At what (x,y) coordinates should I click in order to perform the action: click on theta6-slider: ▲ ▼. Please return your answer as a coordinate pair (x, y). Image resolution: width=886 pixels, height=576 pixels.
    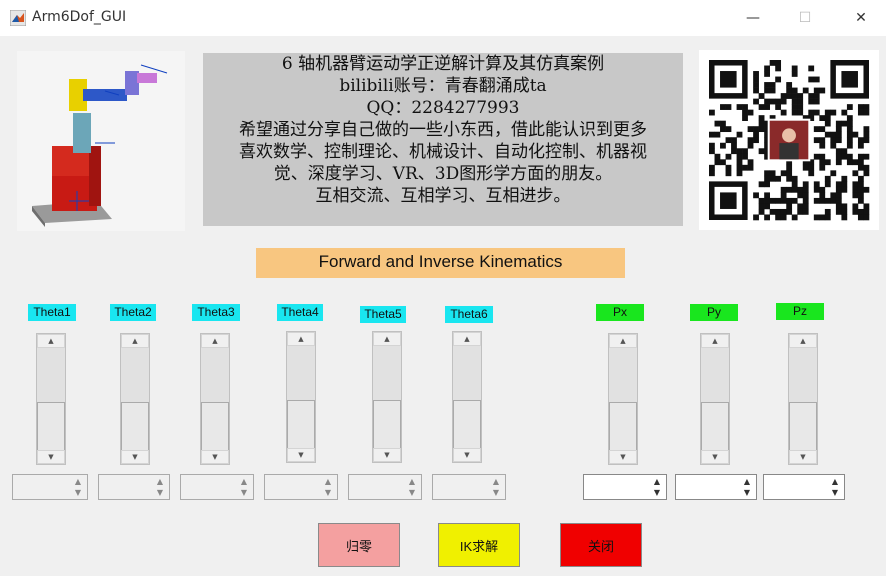
    Looking at the image, I should click on (467, 397).